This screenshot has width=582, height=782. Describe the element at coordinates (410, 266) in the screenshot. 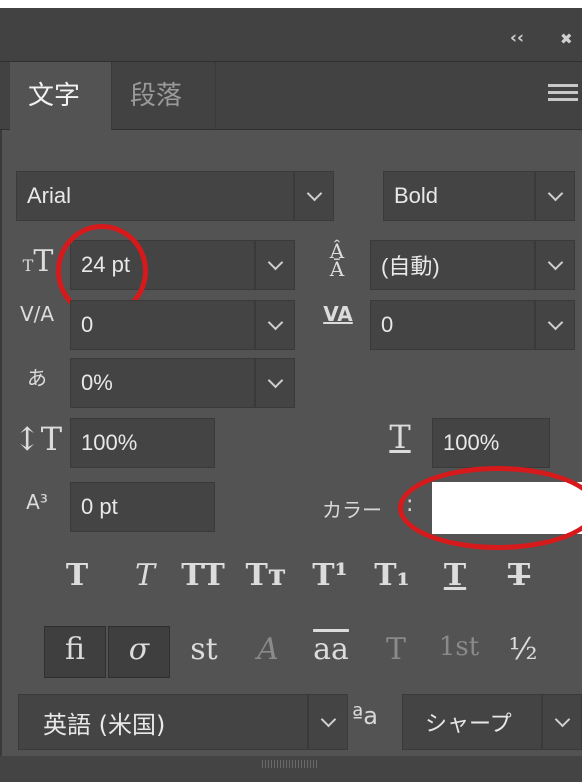

I see `leading-value: (自動)` at that location.